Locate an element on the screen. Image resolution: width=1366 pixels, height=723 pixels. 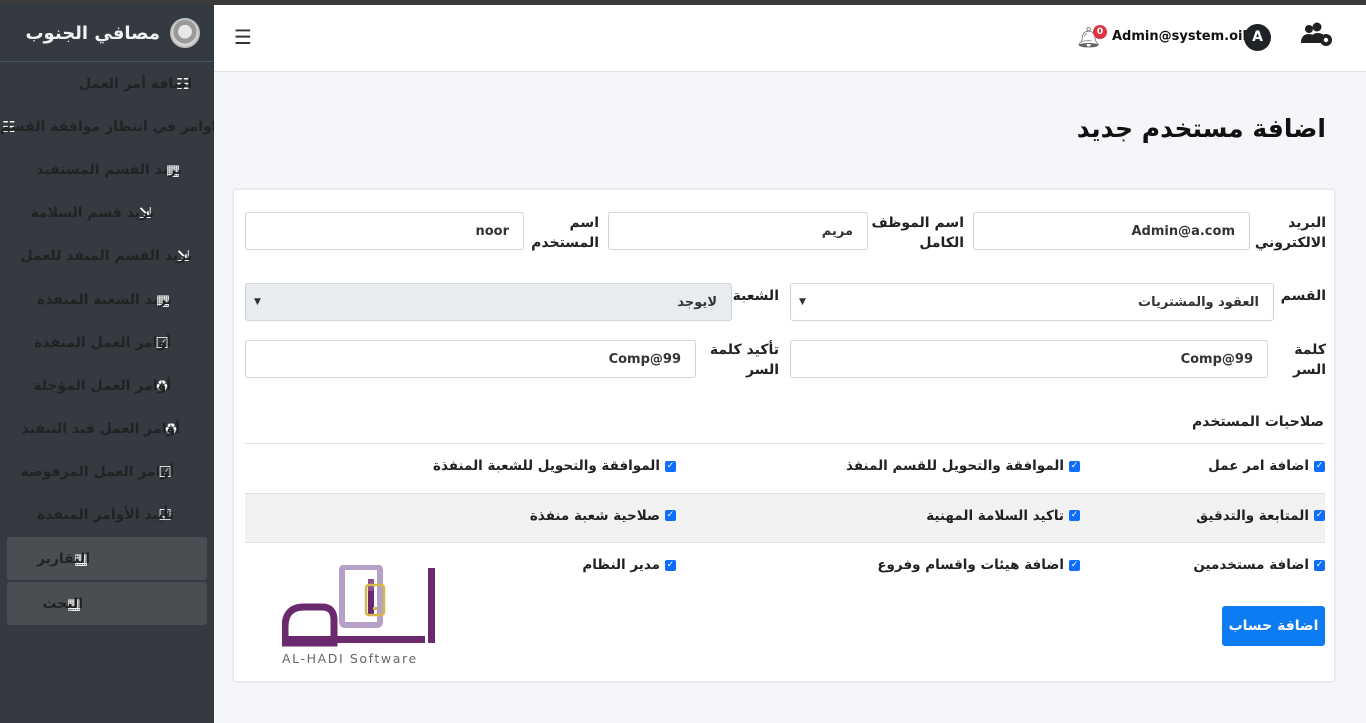
perm-label: الموافقة والتحويل للشعبة المنفذة is located at coordinates (546, 466).